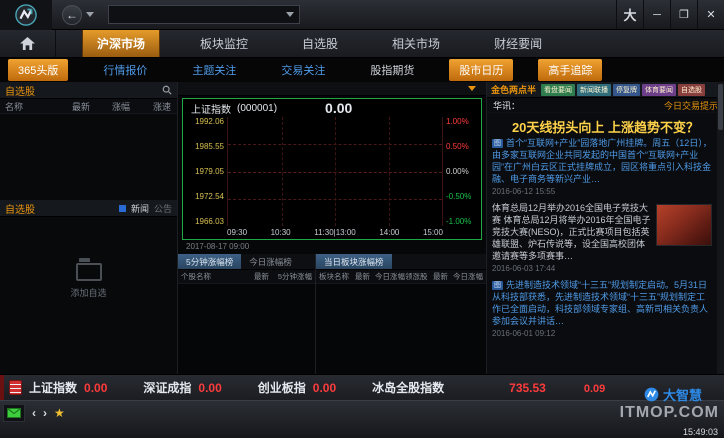  What do you see at coordinates (116, 106) in the screenshot?
I see `col-change: 涨幅` at bounding box center [116, 106].